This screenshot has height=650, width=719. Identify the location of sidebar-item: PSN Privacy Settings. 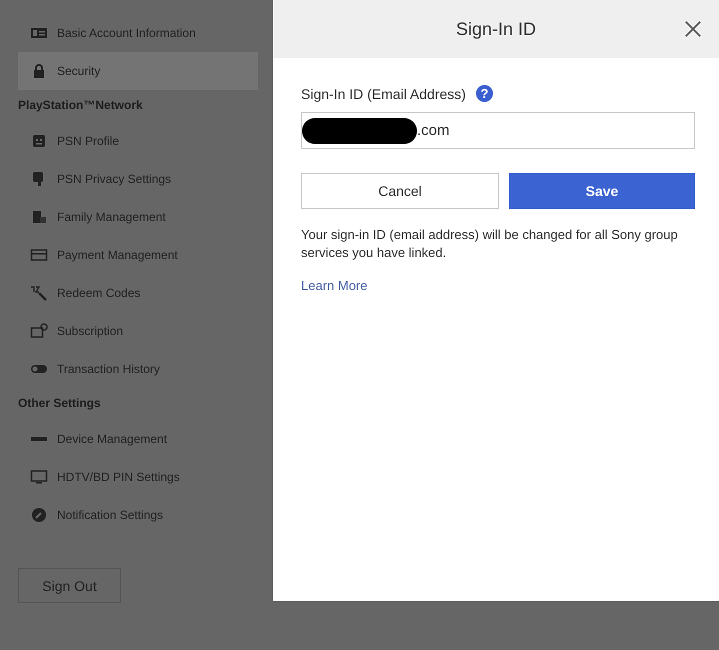
(138, 179).